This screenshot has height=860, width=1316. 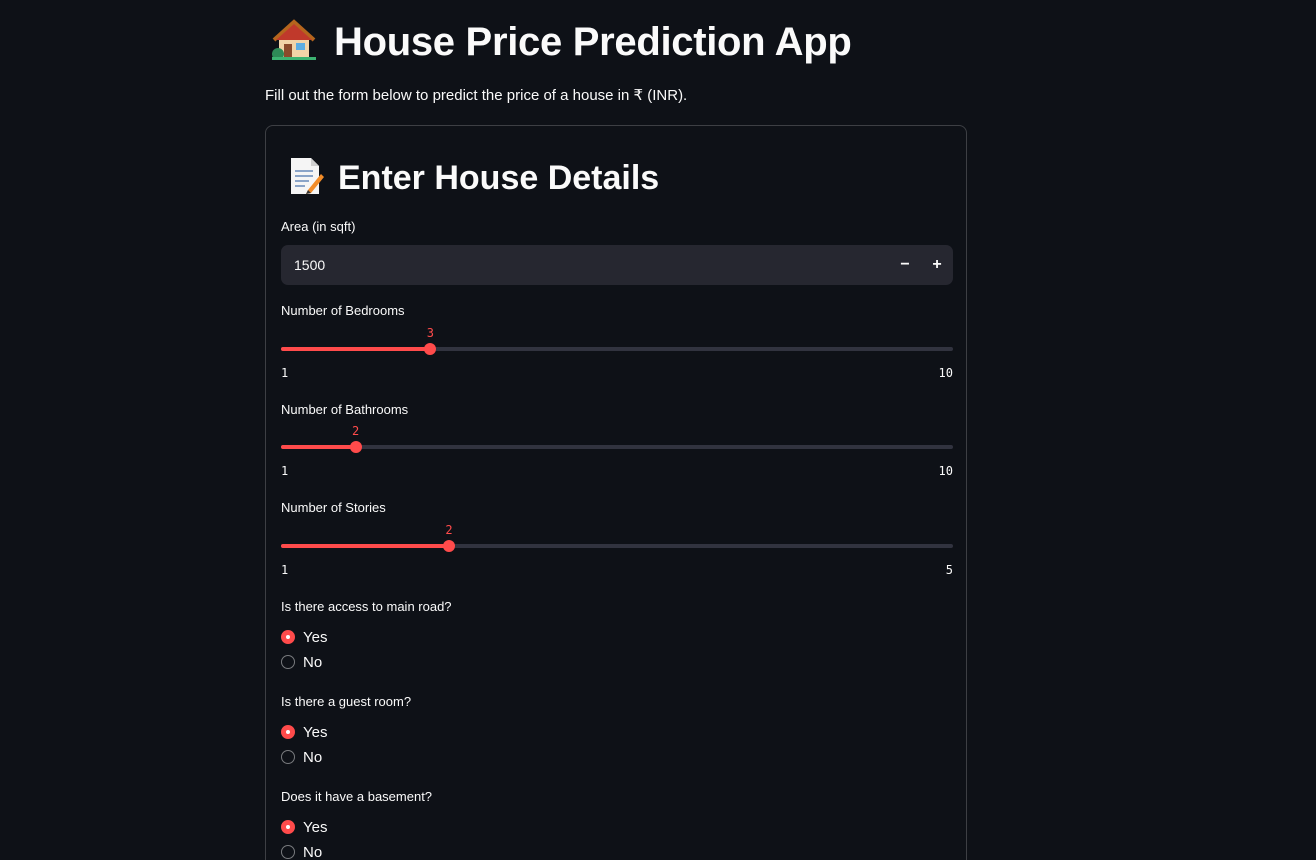 What do you see at coordinates (357, 796) in the screenshot?
I see `basement-label: Does it have a basement?` at bounding box center [357, 796].